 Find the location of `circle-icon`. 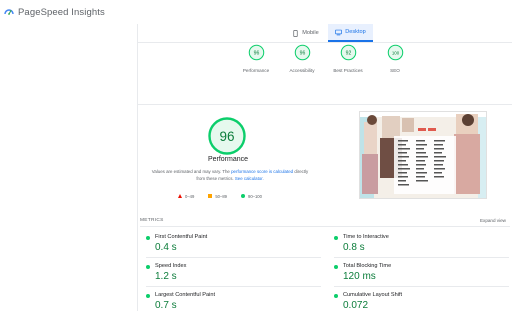

circle-icon is located at coordinates (242, 196).